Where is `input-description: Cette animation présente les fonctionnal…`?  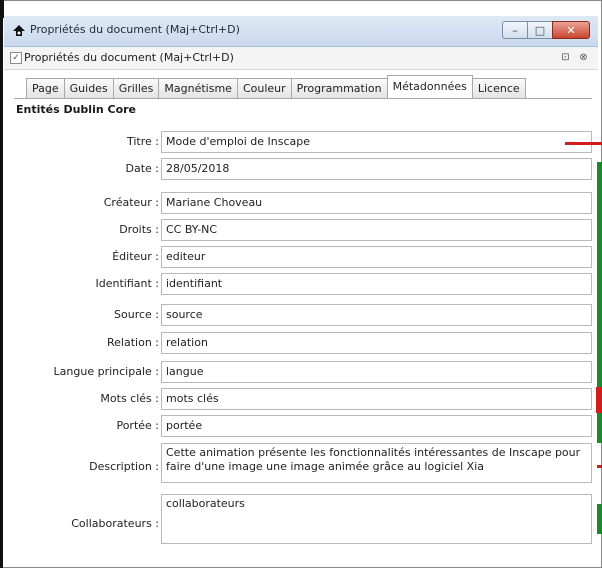 input-description: Cette animation présente les fonctionnal… is located at coordinates (376, 463).